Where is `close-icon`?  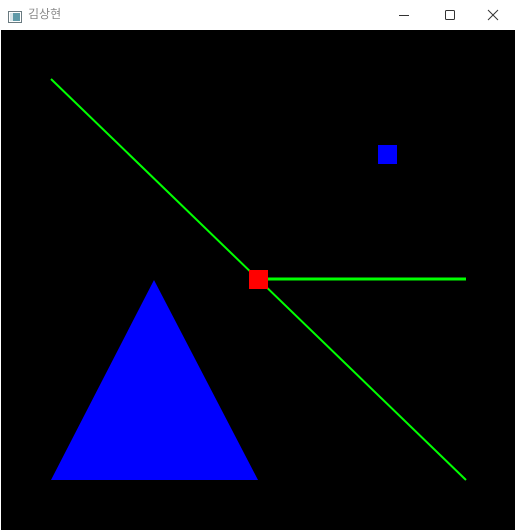 close-icon is located at coordinates (493, 15).